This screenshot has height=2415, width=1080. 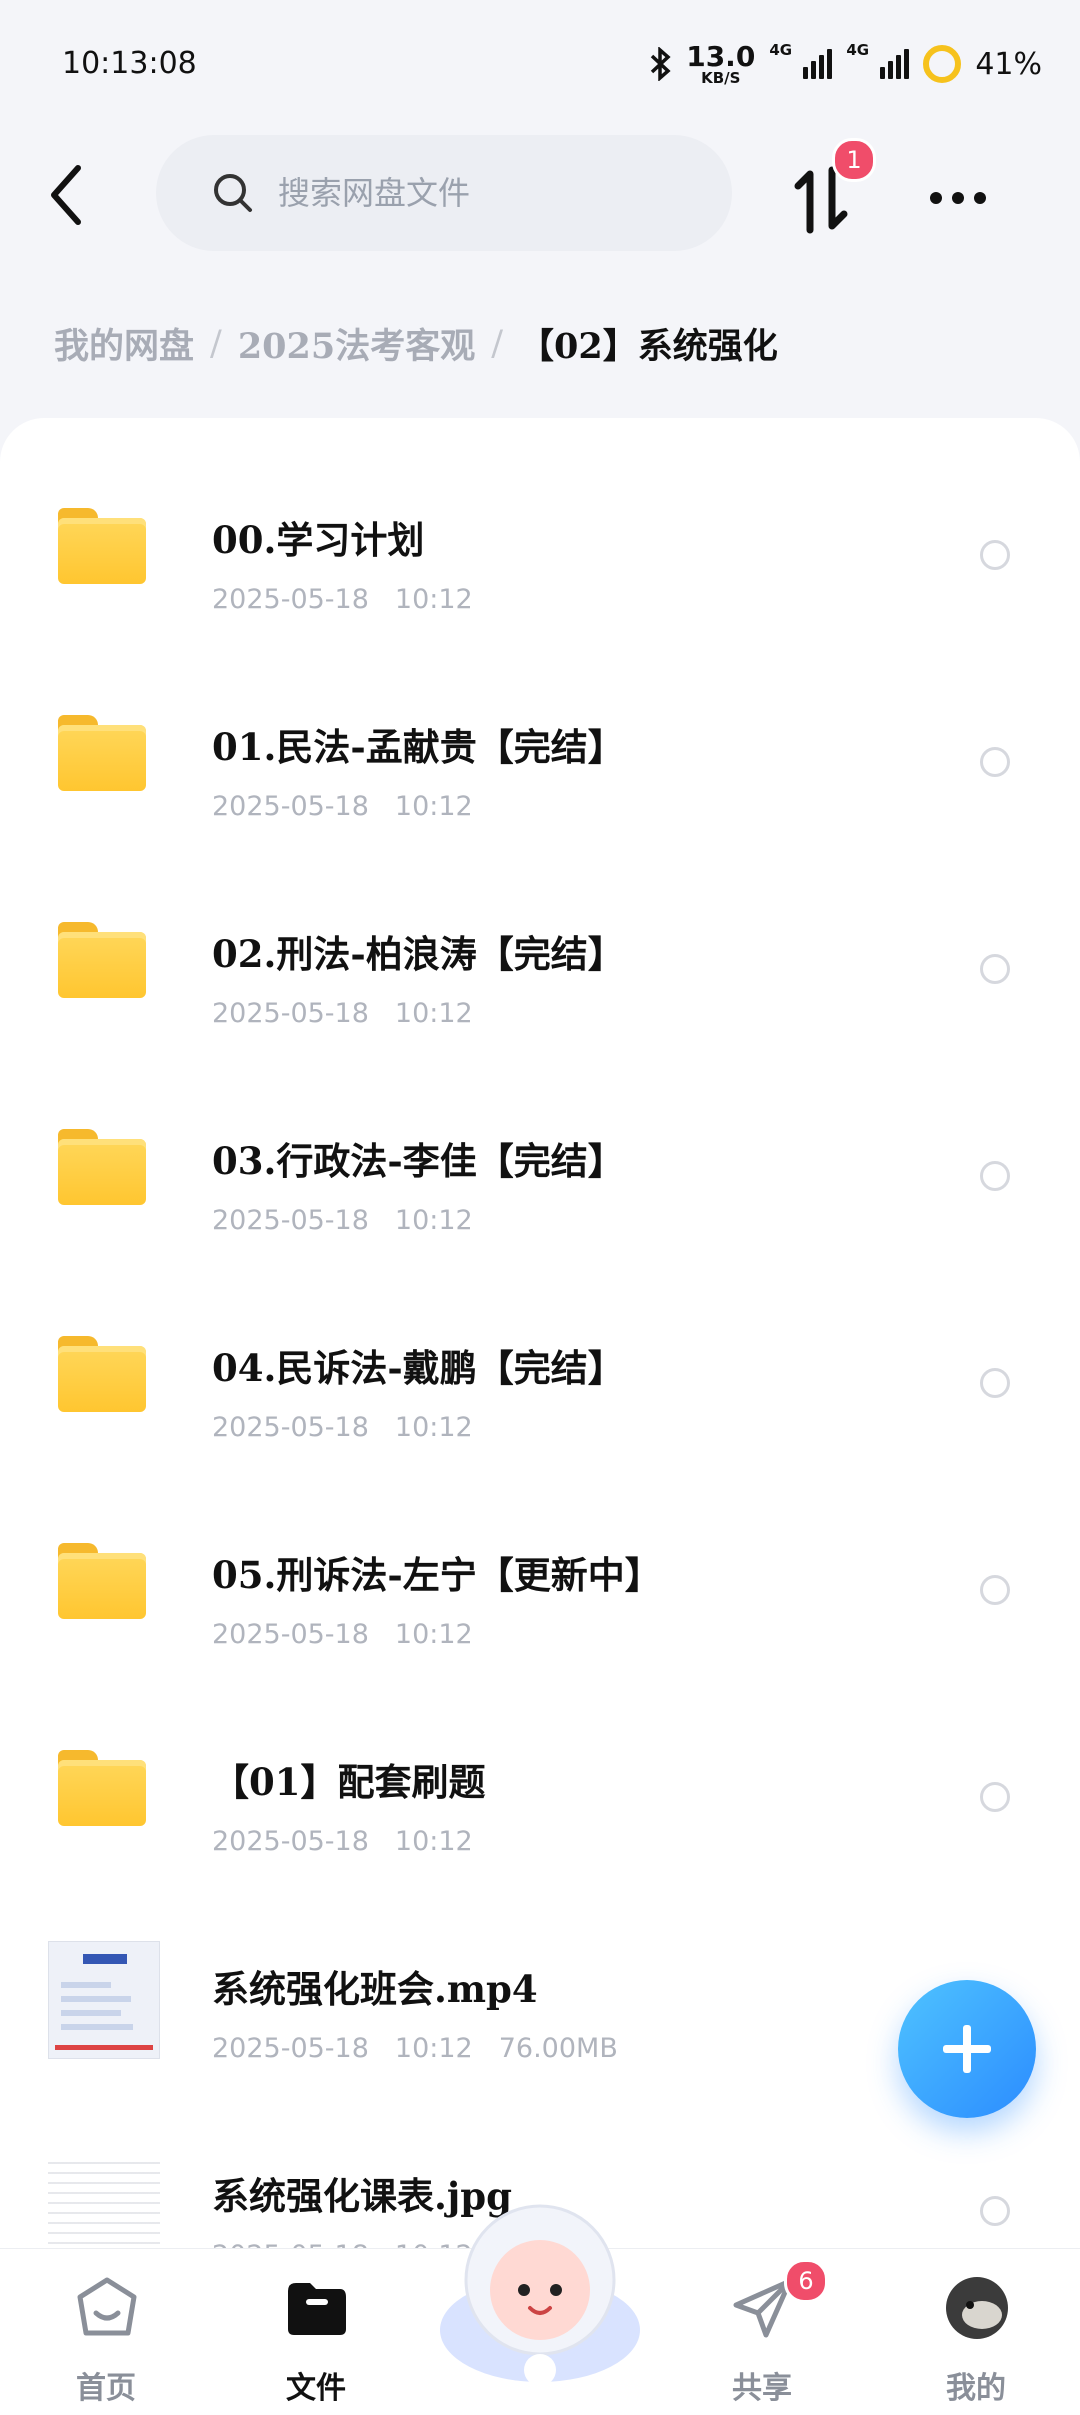 I want to click on file-meta: 2025-05-18 10:12 76.00MB, so click(x=415, y=2048).